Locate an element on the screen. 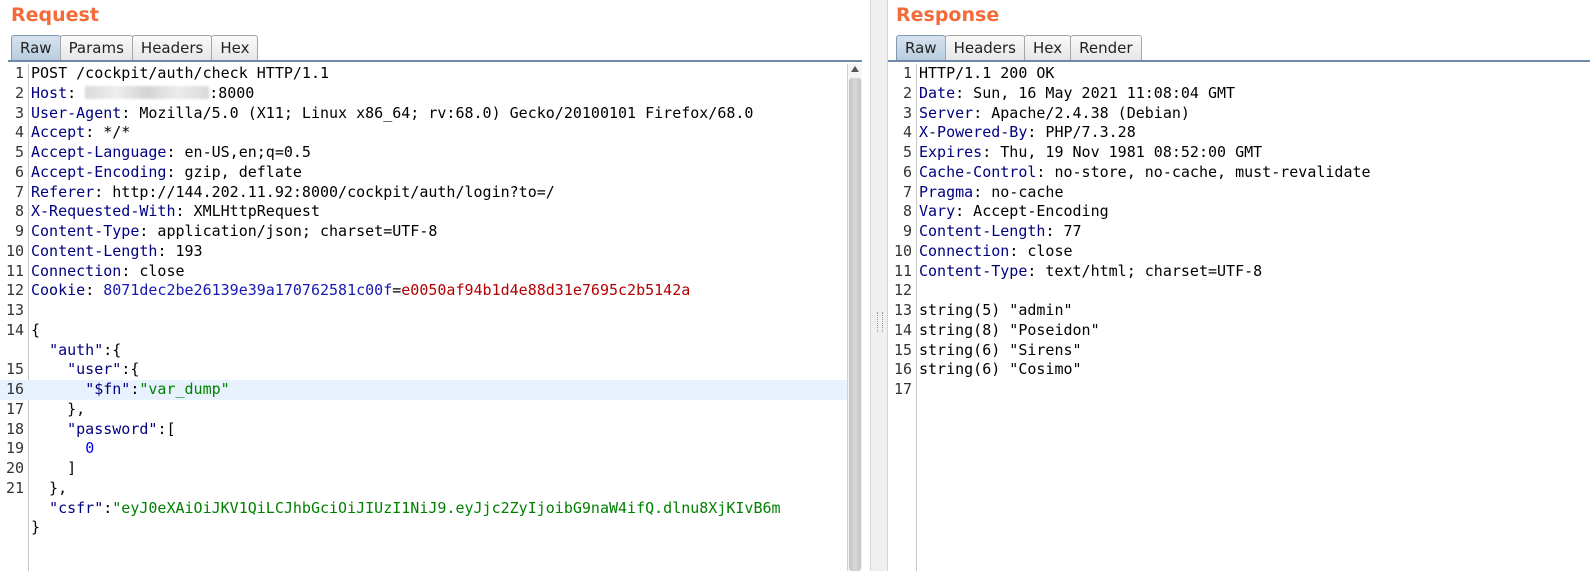 The width and height of the screenshot is (1590, 571). request-code-line: 13 is located at coordinates (424, 311).